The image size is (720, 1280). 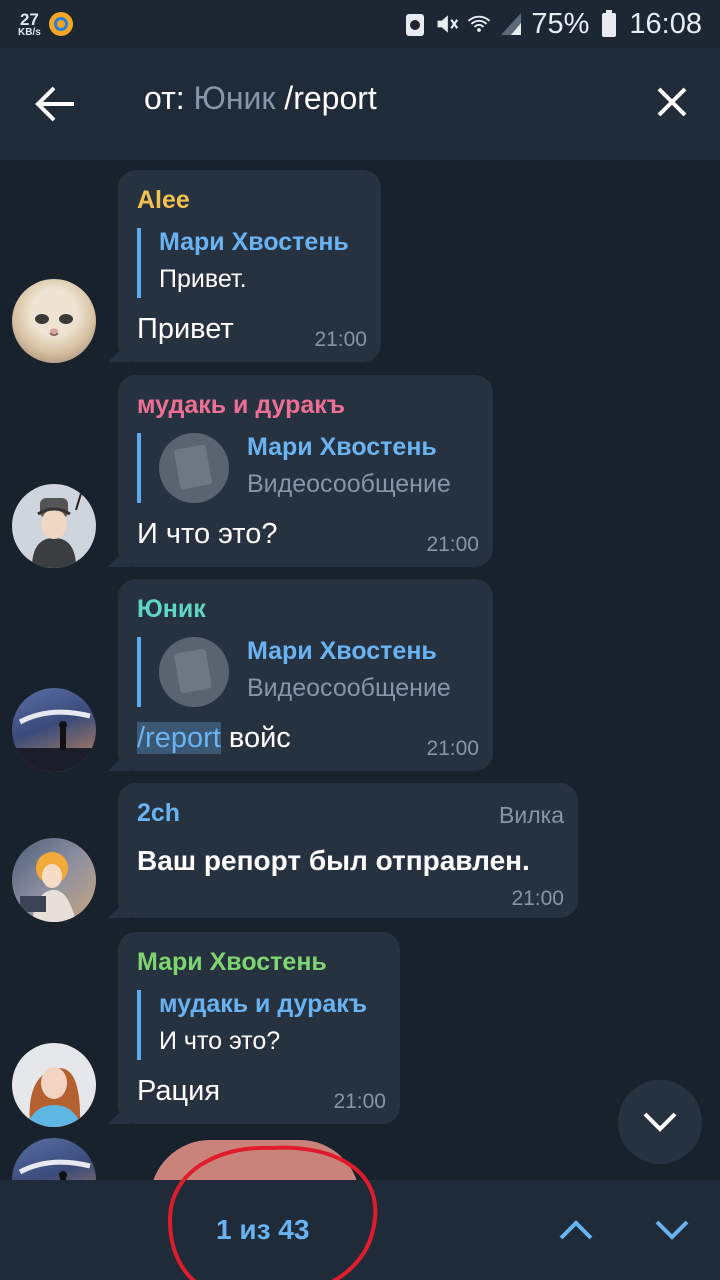 I want to click on next-result-button, so click(x=672, y=1230).